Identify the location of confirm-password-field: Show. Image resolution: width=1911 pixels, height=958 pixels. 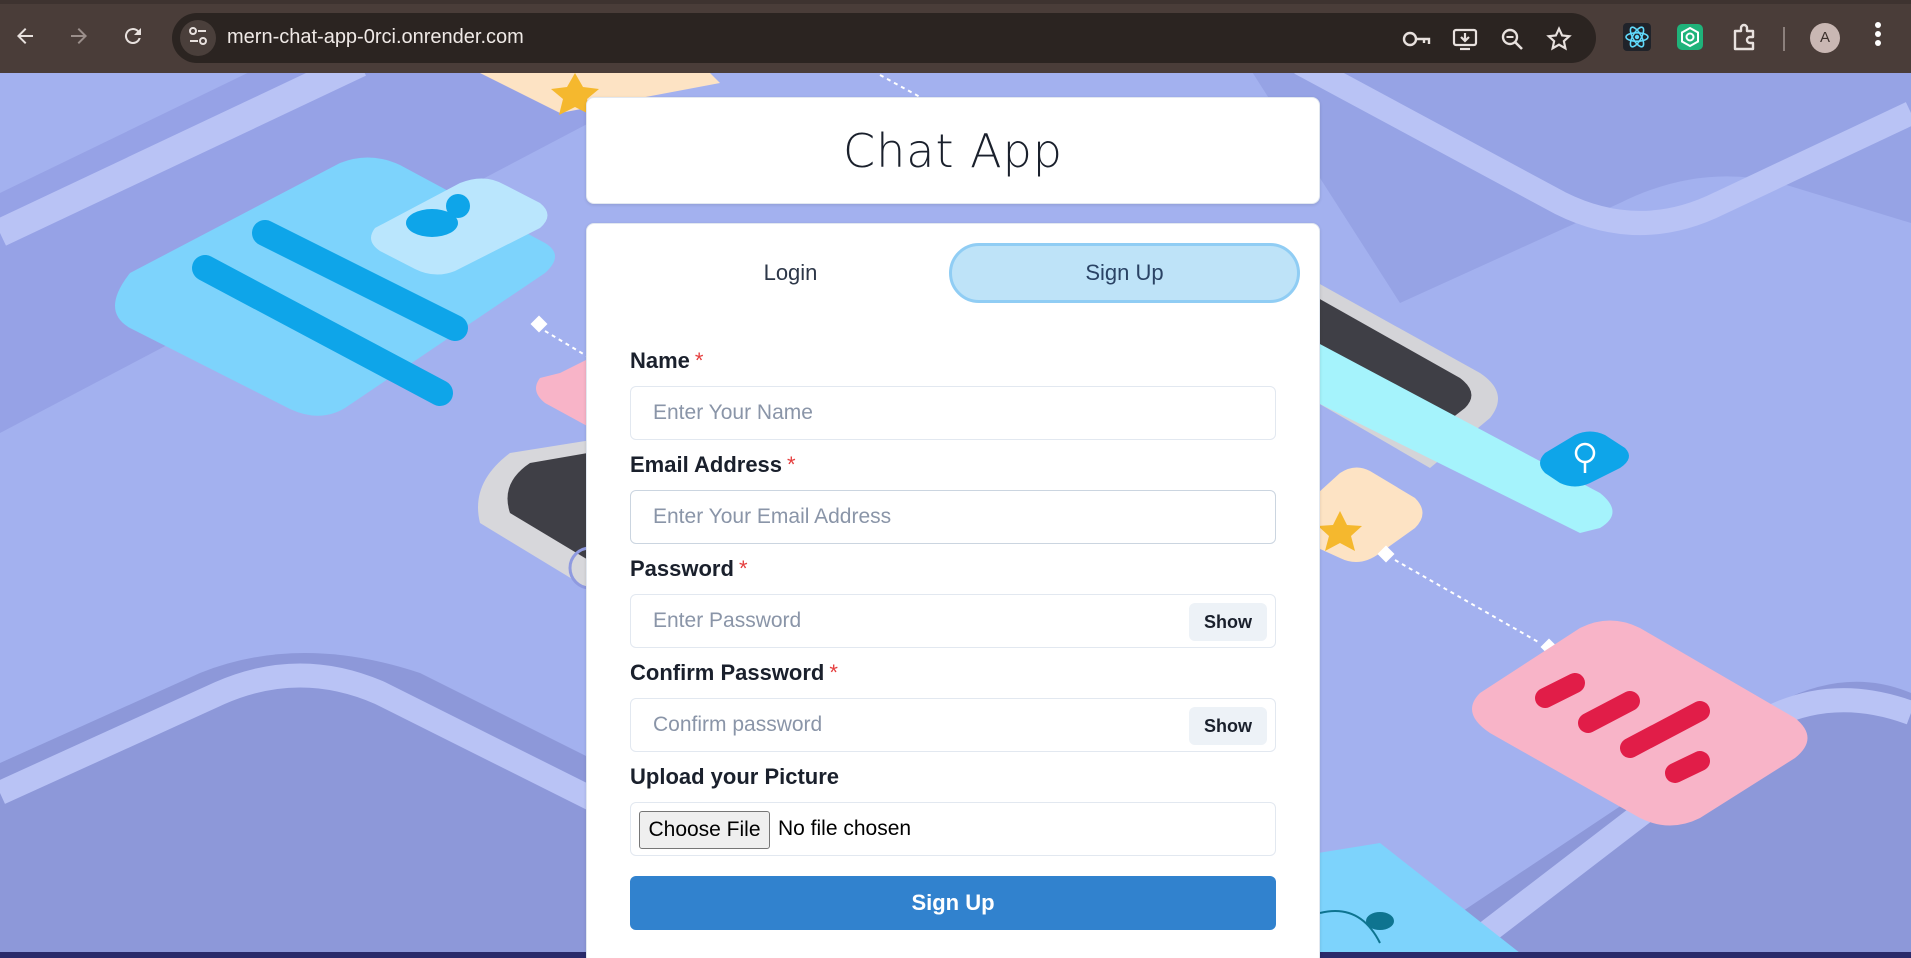
(953, 725).